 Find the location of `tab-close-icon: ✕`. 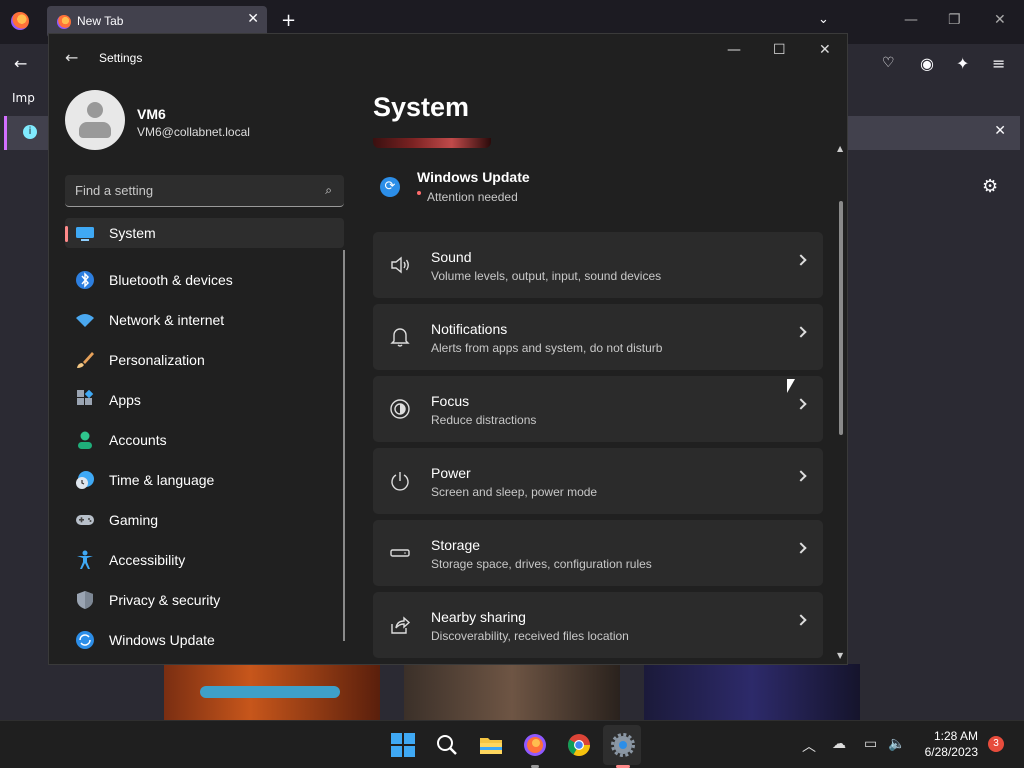

tab-close-icon: ✕ is located at coordinates (253, 19).